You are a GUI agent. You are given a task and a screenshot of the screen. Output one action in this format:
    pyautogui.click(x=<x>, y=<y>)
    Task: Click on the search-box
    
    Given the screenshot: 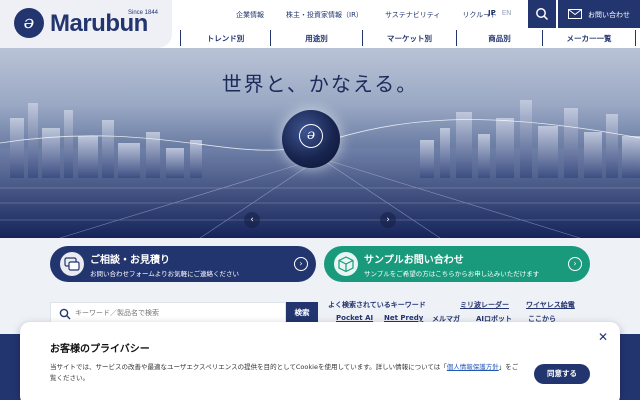 What is the action you would take?
    pyautogui.click(x=168, y=313)
    